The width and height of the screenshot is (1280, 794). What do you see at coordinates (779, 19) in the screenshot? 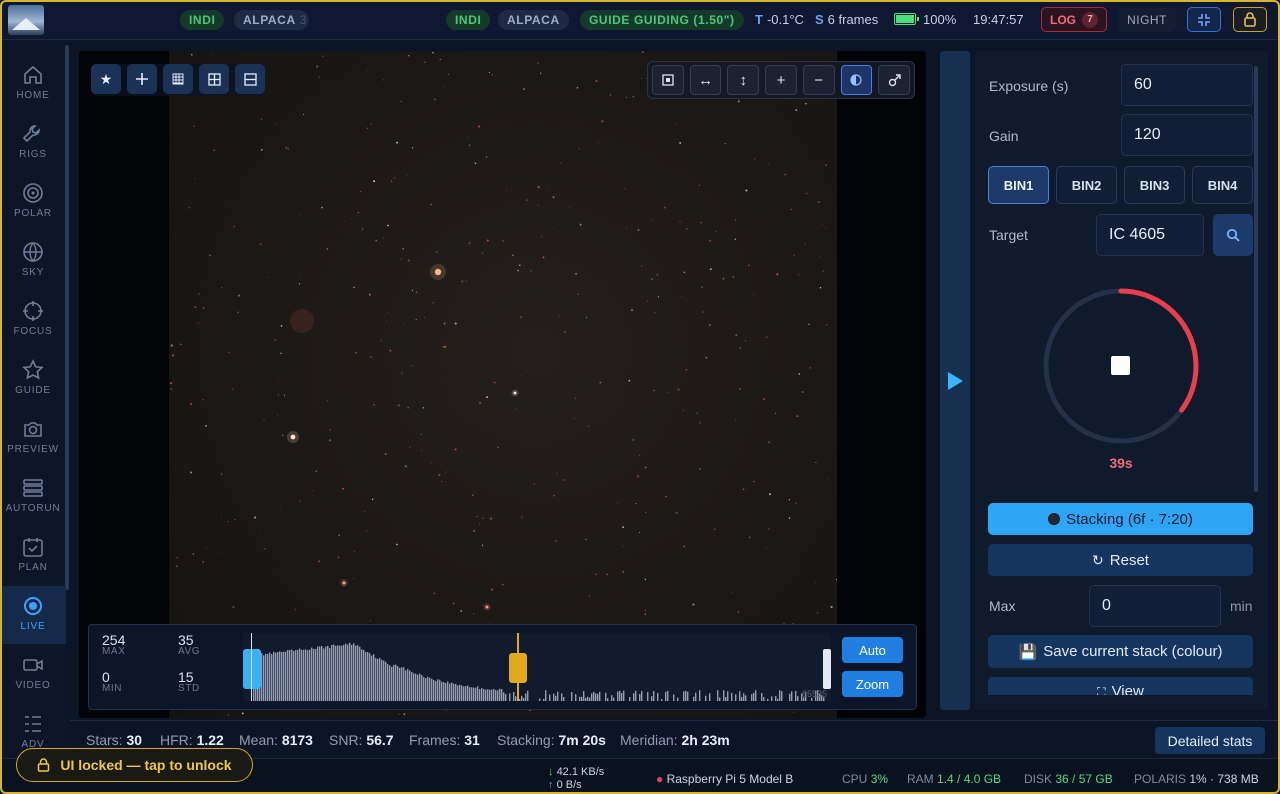
I see `temperature-readout: T -0.1°C` at bounding box center [779, 19].